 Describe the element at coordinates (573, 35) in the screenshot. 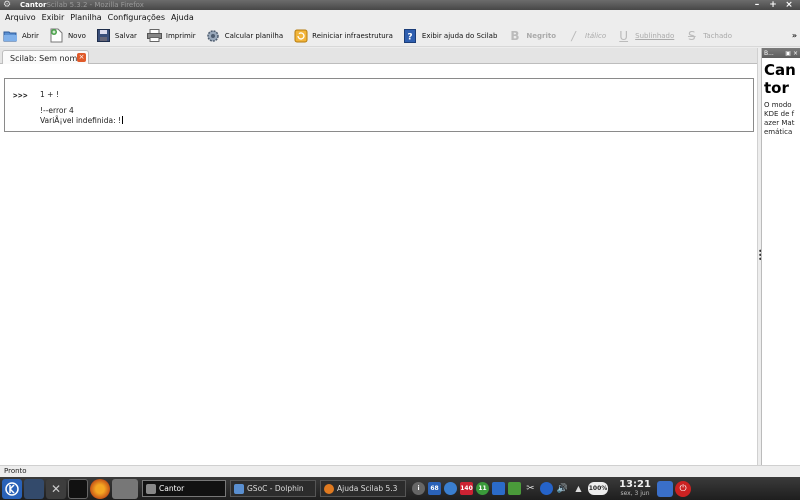

I see `italic-icon: /` at that location.